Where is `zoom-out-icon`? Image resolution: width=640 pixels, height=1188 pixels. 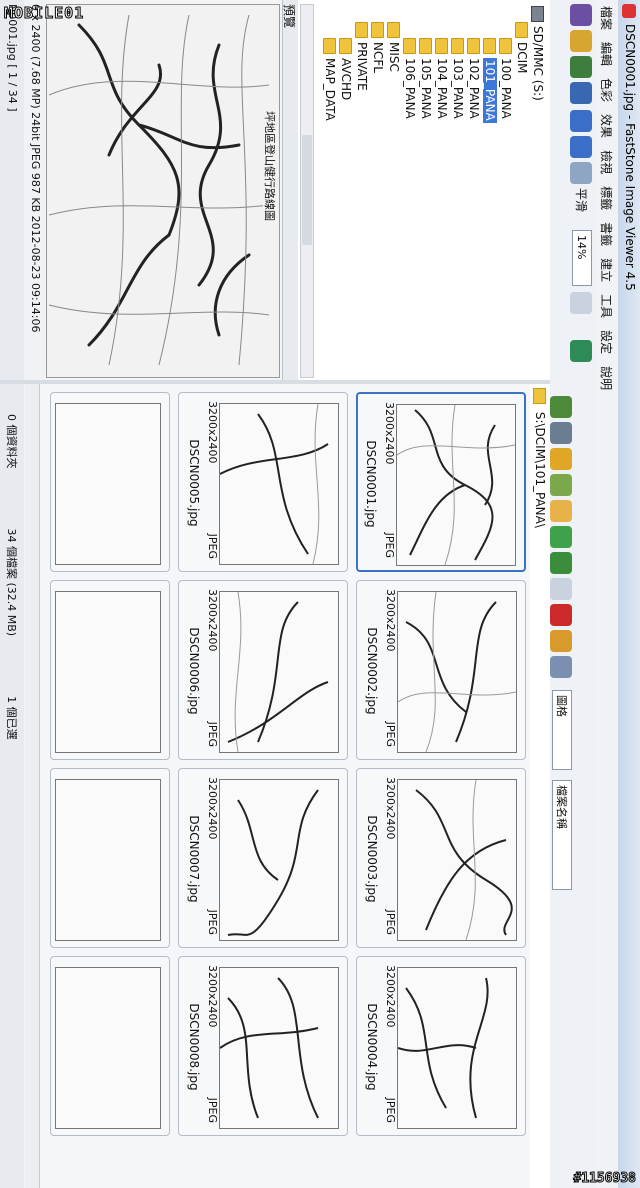 zoom-out-icon is located at coordinates (581, 147).